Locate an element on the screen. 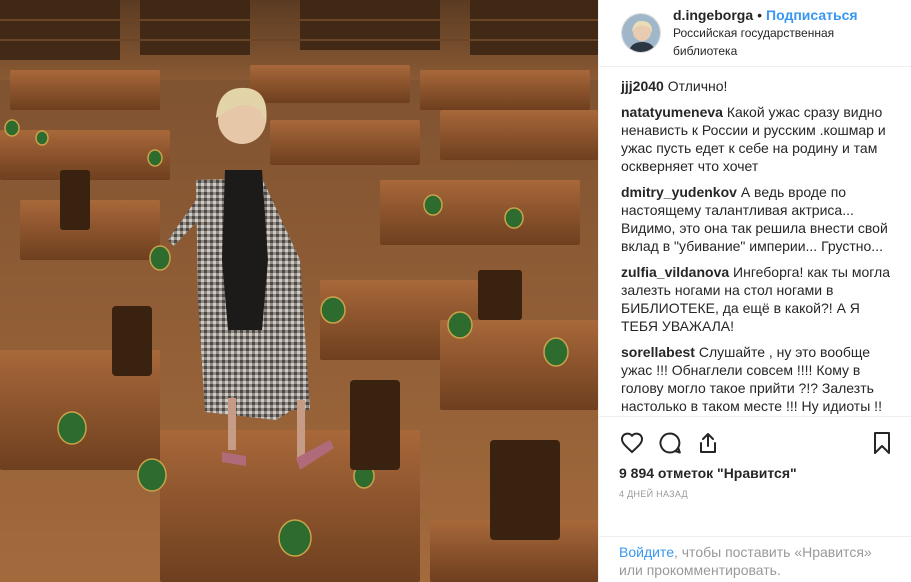  speech-bubble-icon is located at coordinates (670, 443).